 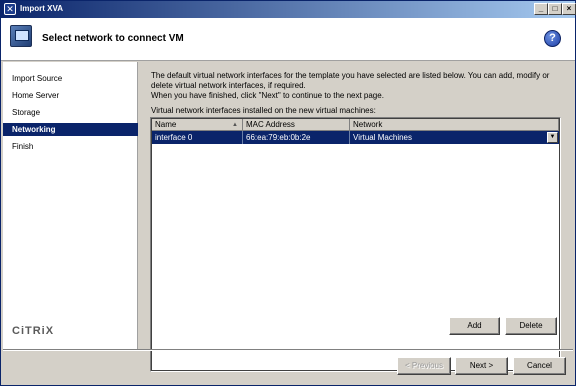 What do you see at coordinates (552, 38) in the screenshot?
I see `help-icon: ?` at bounding box center [552, 38].